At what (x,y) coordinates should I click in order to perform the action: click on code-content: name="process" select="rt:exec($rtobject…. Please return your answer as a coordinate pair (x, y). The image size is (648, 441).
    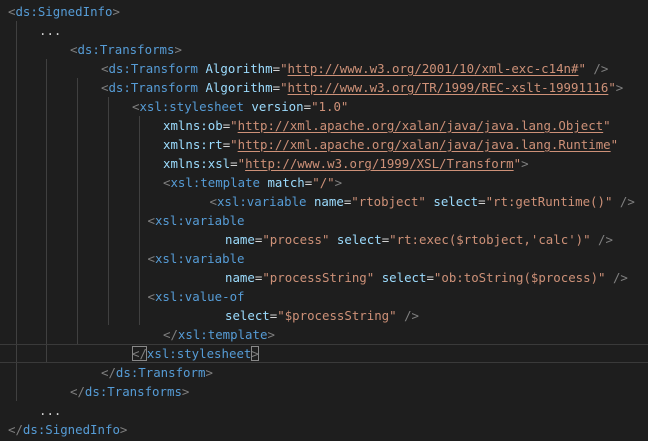
    Looking at the image, I should click on (419, 239).